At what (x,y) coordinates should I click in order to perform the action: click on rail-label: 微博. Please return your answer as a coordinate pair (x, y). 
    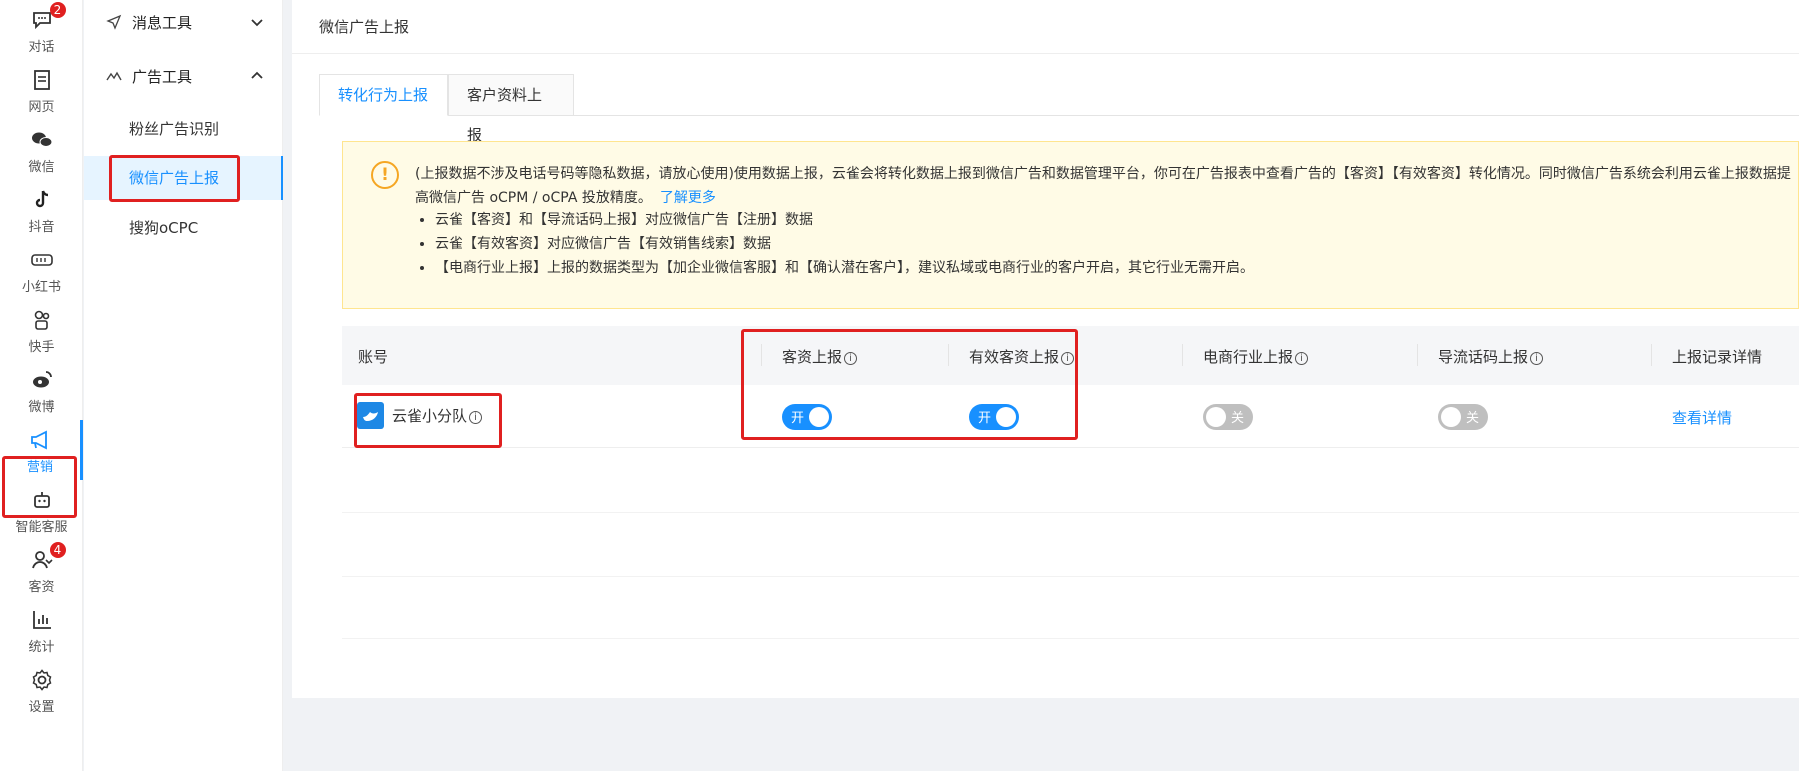
    Looking at the image, I should click on (41, 407).